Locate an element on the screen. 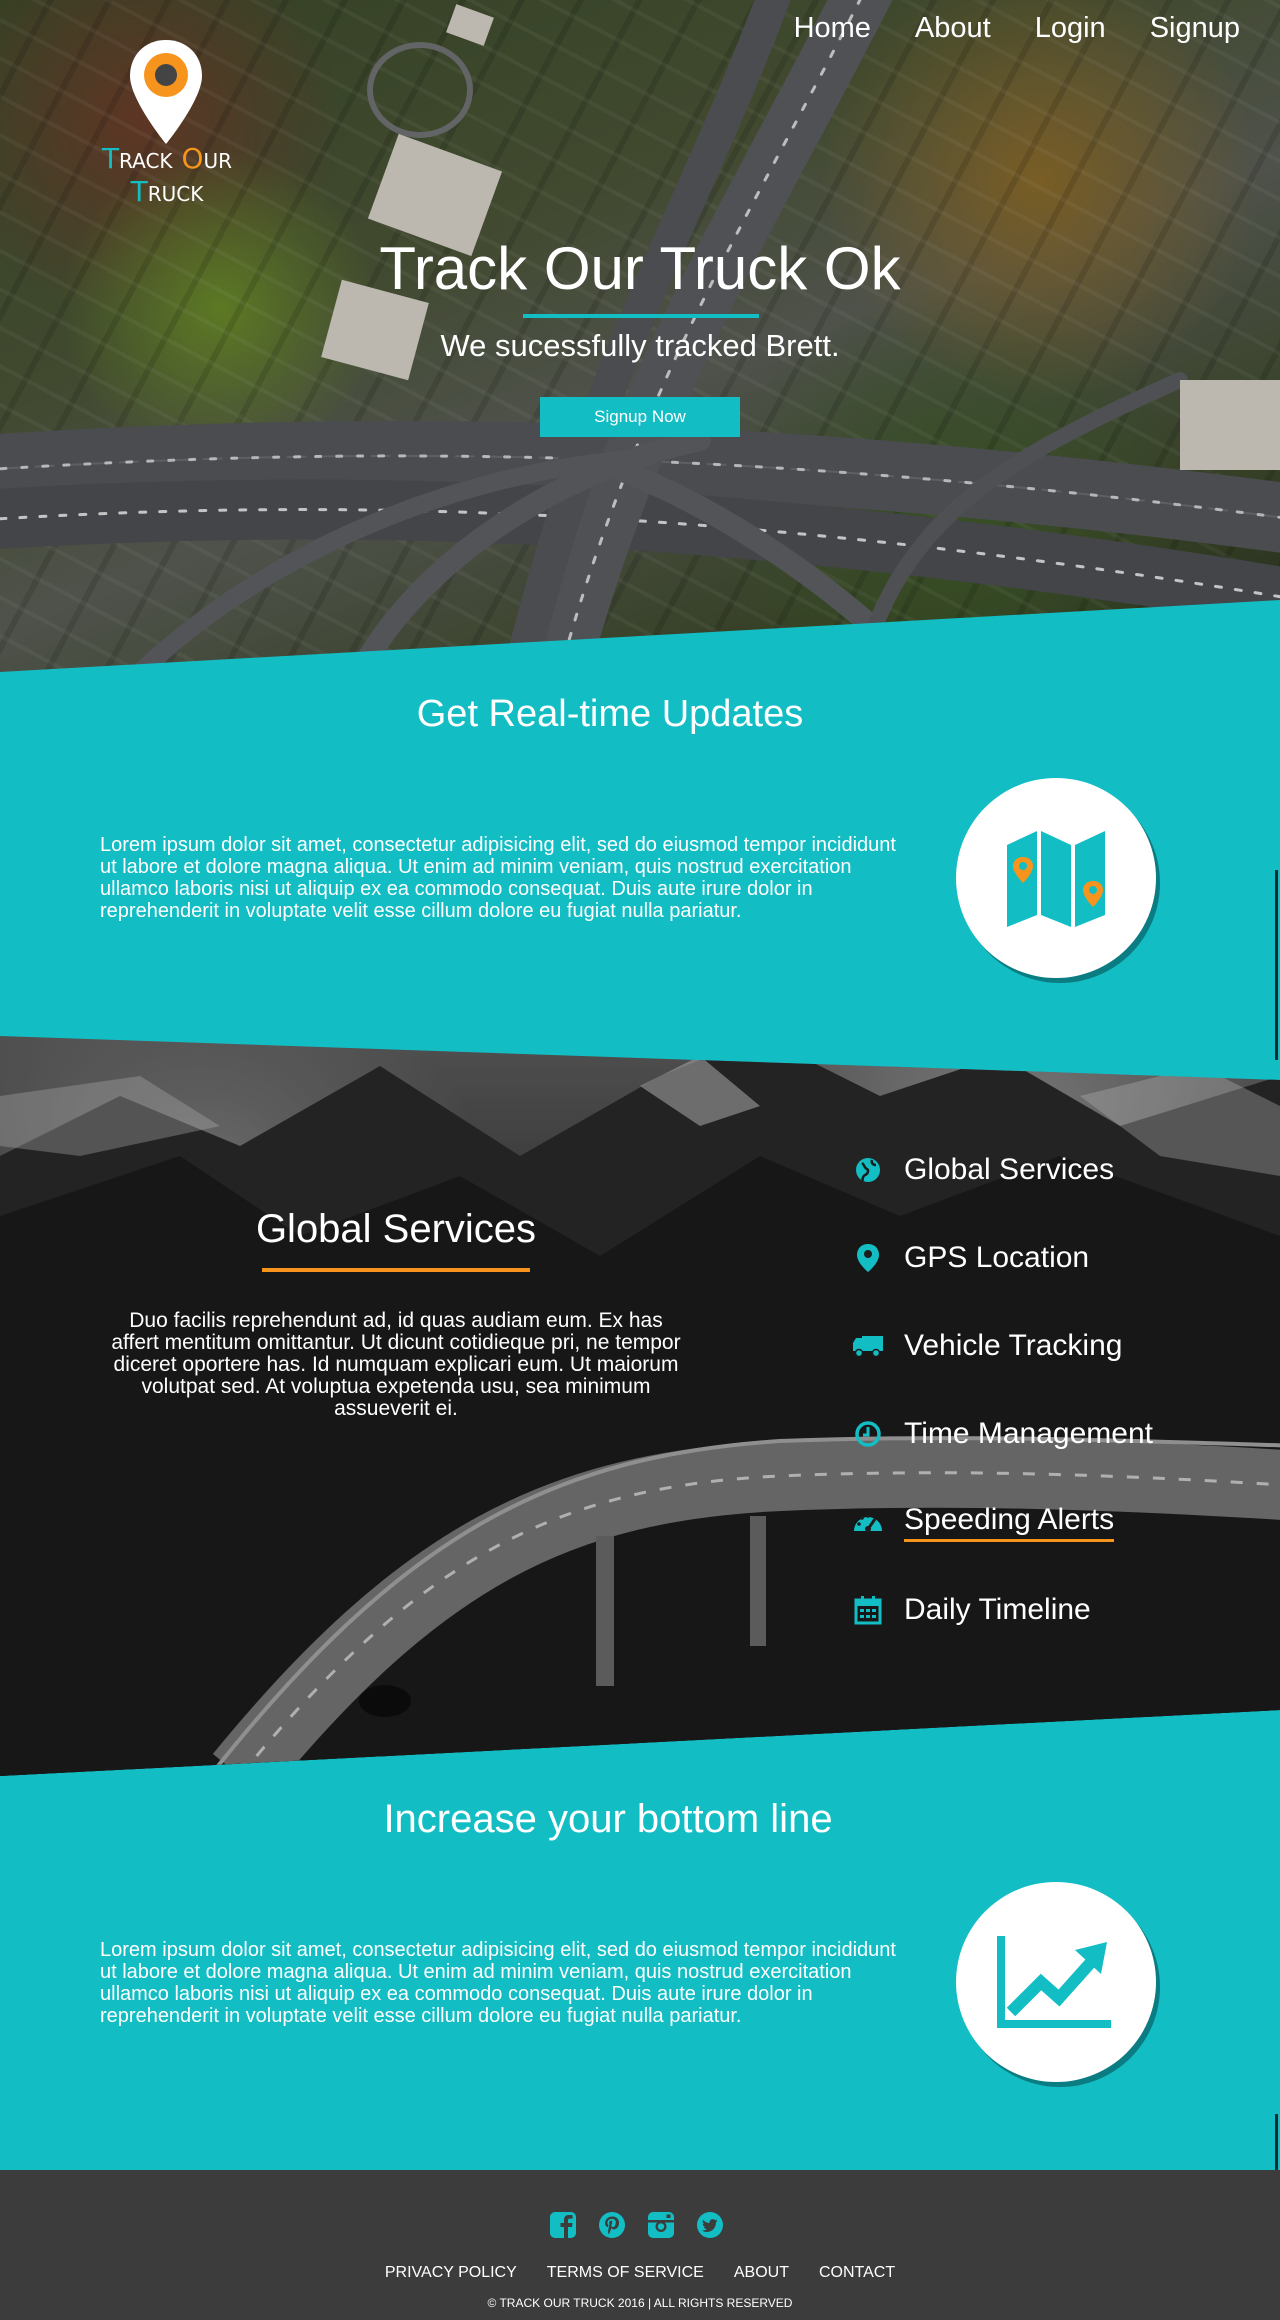 This screenshot has height=2320, width=1280. feature-daily-timeline: Daily Timeline is located at coordinates (971, 1610).